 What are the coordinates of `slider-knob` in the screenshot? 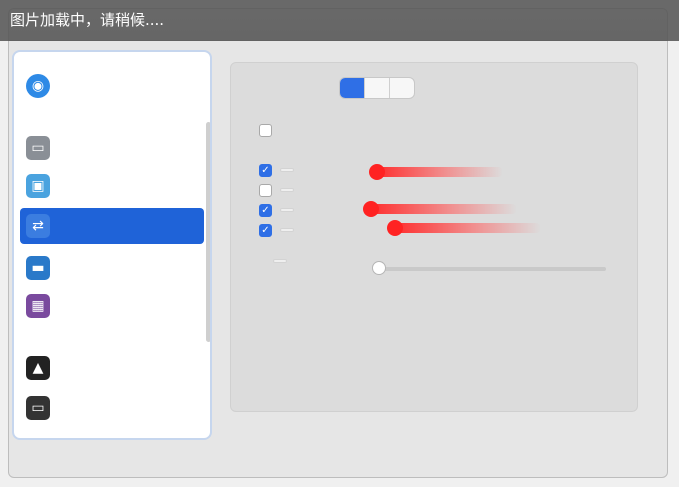 It's located at (379, 268).